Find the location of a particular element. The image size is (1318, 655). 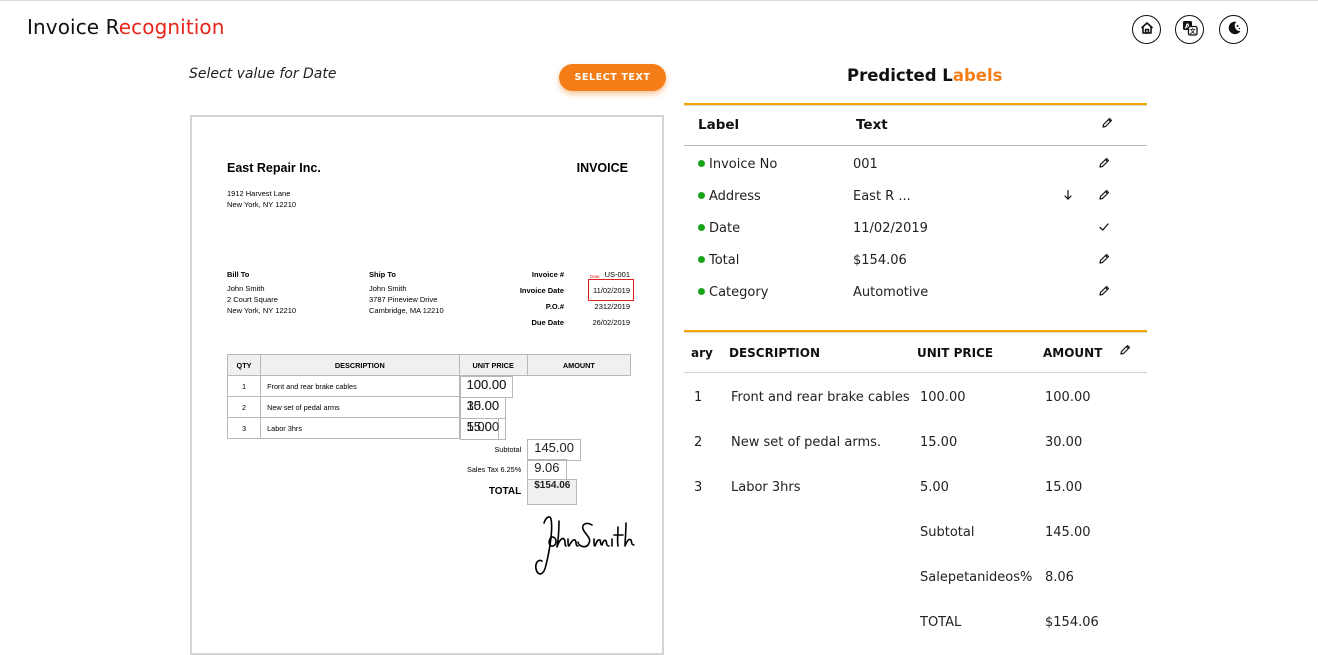

edit-total-button is located at coordinates (1104, 259).